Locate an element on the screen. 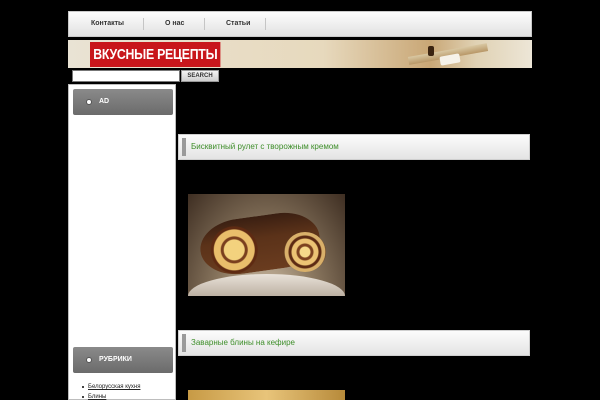  rubric-link: Белорусская кухня is located at coordinates (111, 387).